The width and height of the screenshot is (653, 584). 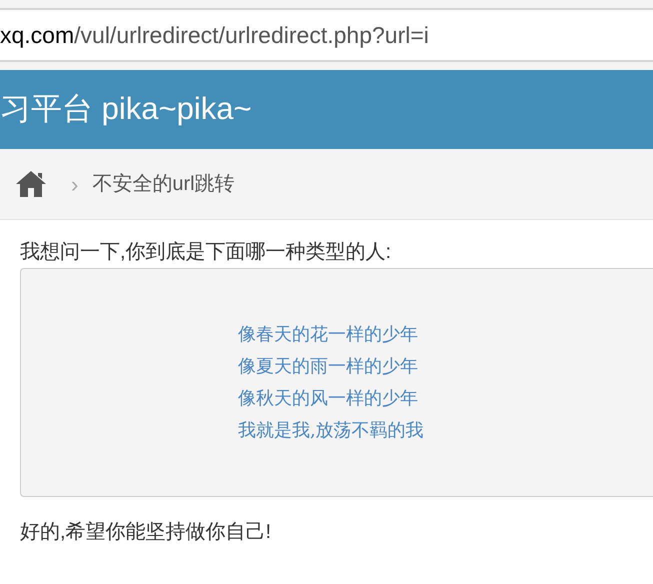 I want to click on option-link: 像秋天的风一样的少年, so click(x=328, y=398).